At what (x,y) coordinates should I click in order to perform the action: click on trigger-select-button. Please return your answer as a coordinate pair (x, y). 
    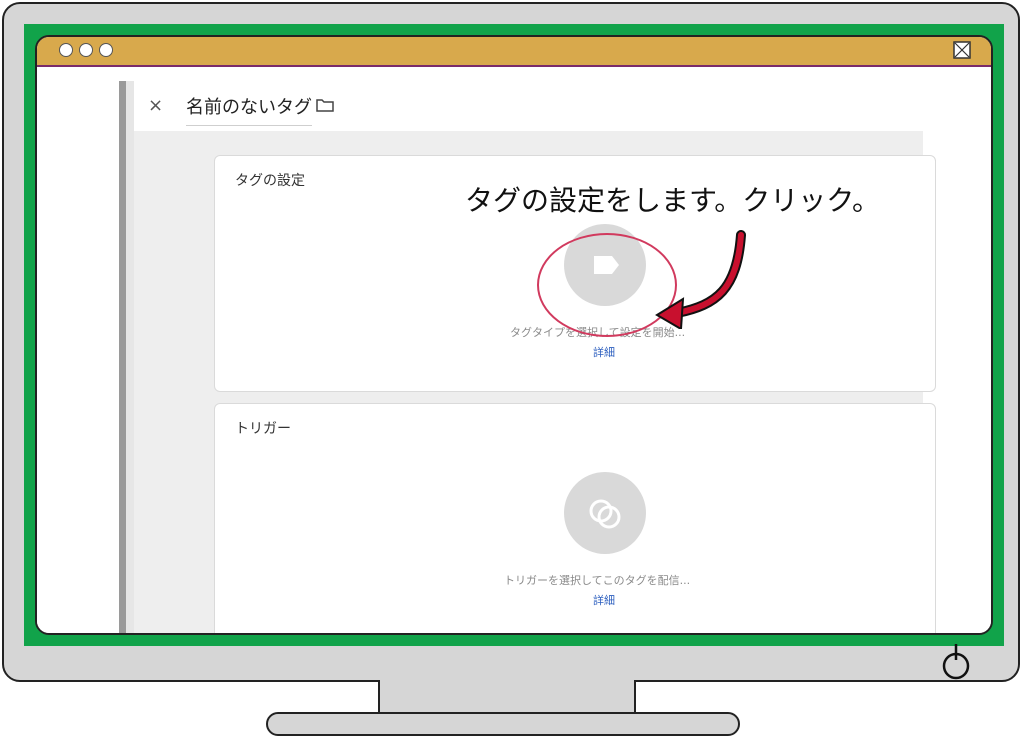
    Looking at the image, I should click on (605, 513).